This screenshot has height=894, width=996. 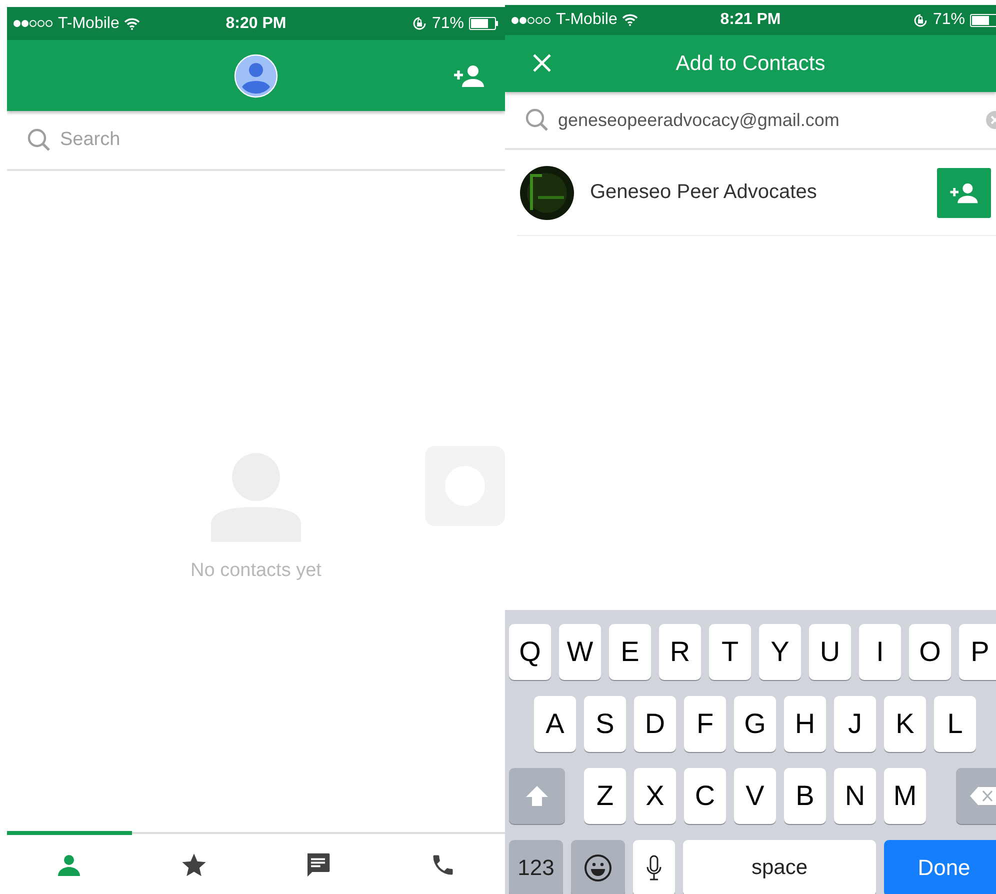 What do you see at coordinates (680, 652) in the screenshot?
I see `key: R` at bounding box center [680, 652].